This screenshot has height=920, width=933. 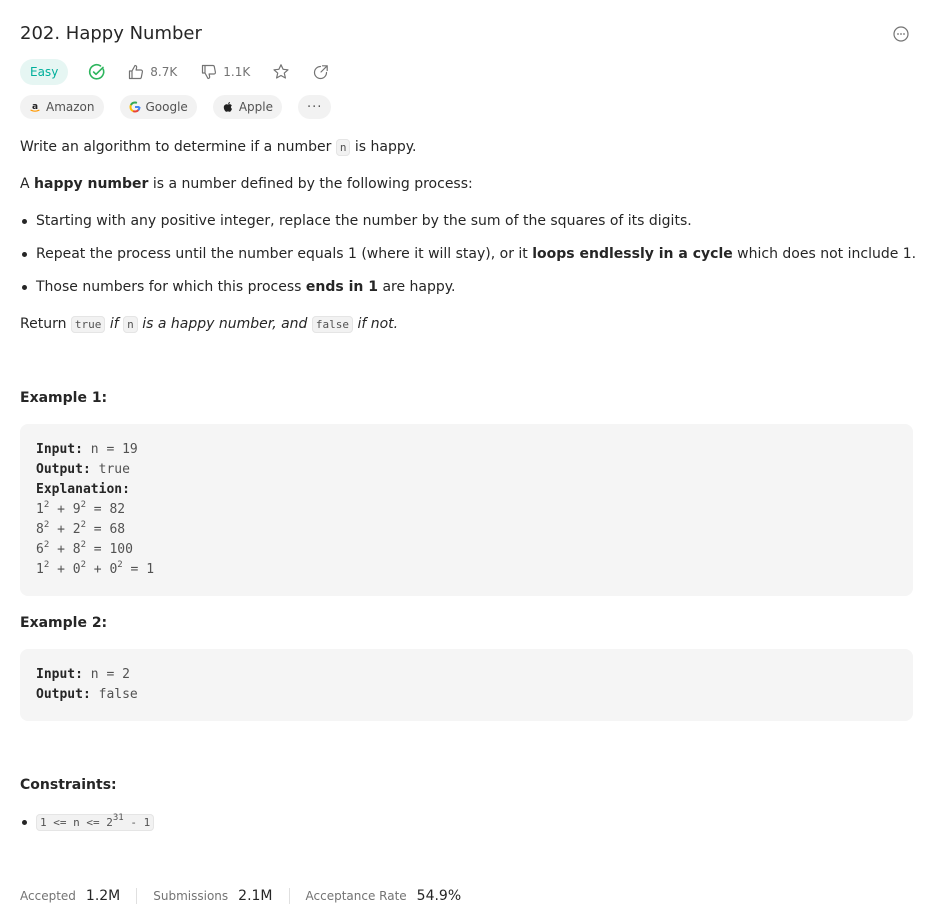 I want to click on inline-code: true, so click(x=88, y=324).